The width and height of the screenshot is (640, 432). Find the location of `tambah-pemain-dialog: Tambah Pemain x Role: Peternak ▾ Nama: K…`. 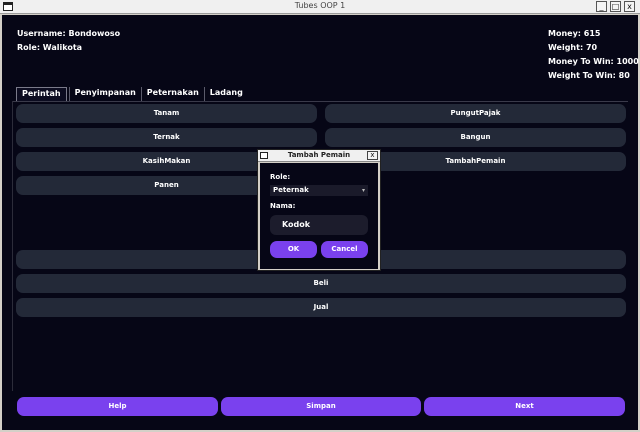

tambah-pemain-dialog: Tambah Pemain x Role: Peternak ▾ Nama: K… is located at coordinates (319, 210).